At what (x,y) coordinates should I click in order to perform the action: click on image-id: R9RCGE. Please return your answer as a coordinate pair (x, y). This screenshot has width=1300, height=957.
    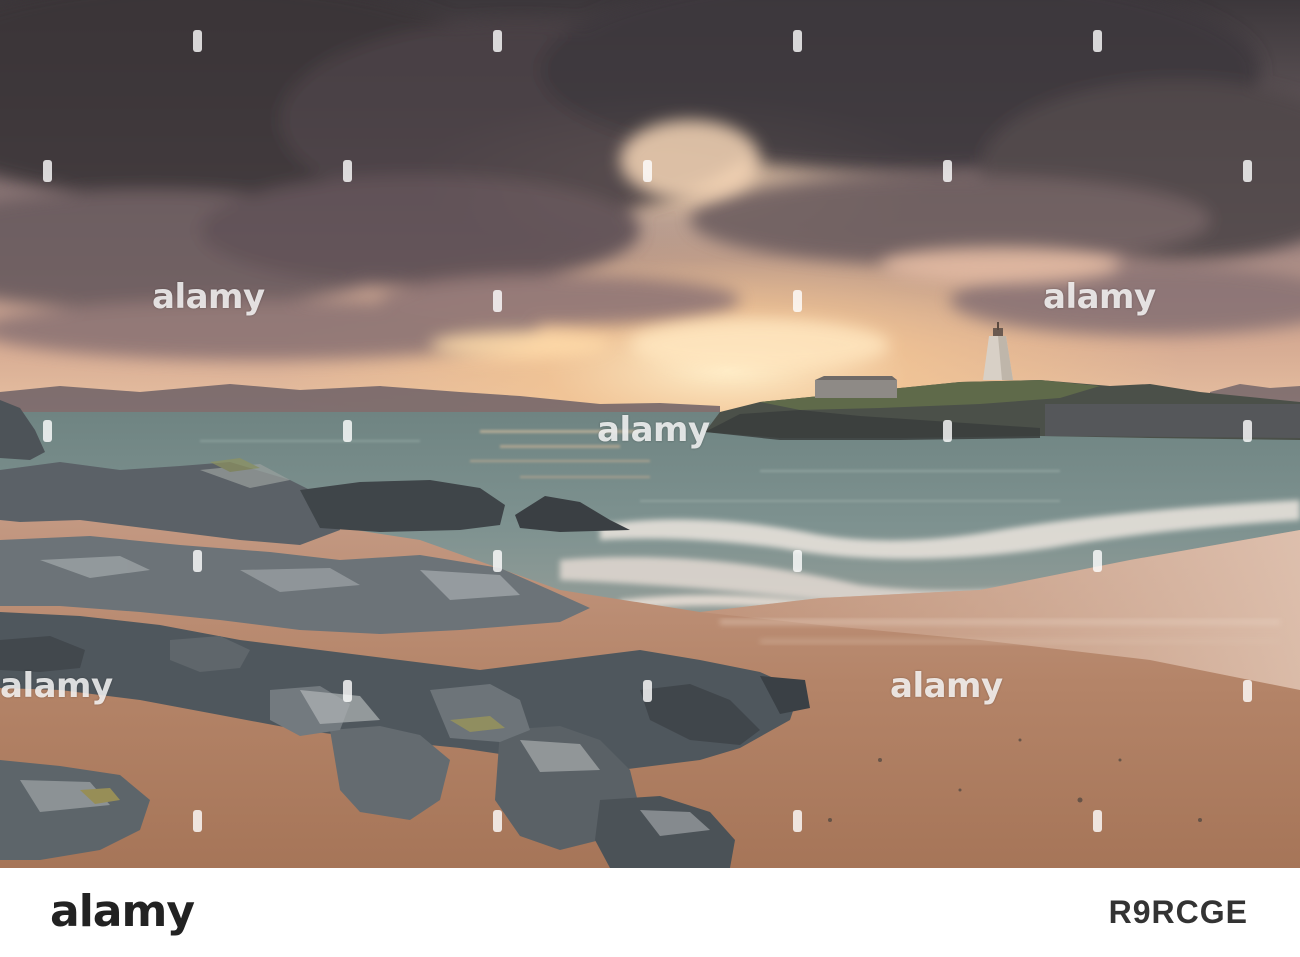
    Looking at the image, I should click on (1178, 912).